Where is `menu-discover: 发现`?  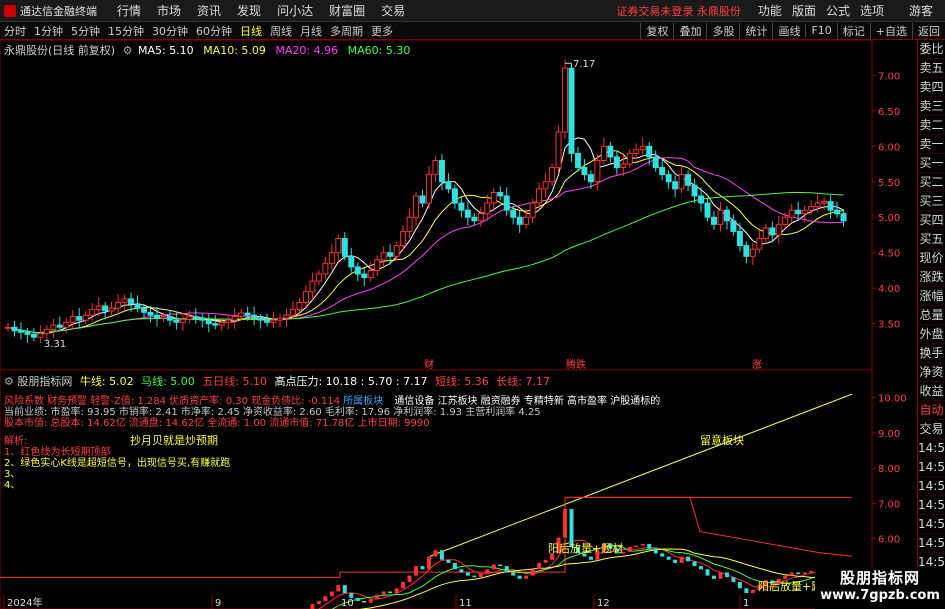
menu-discover: 发现 is located at coordinates (249, 10).